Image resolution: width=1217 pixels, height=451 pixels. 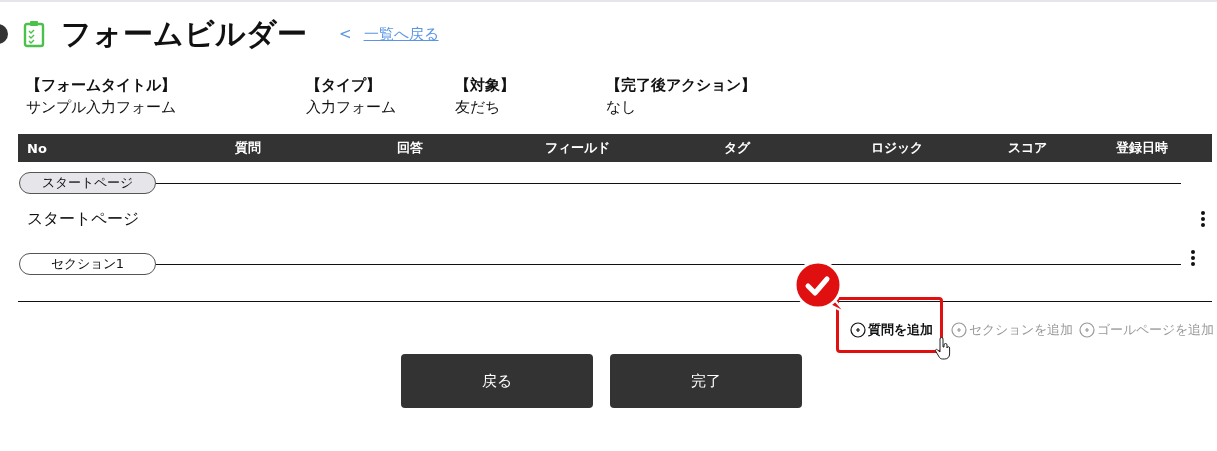 What do you see at coordinates (621, 107) in the screenshot?
I see `info-value: なし` at bounding box center [621, 107].